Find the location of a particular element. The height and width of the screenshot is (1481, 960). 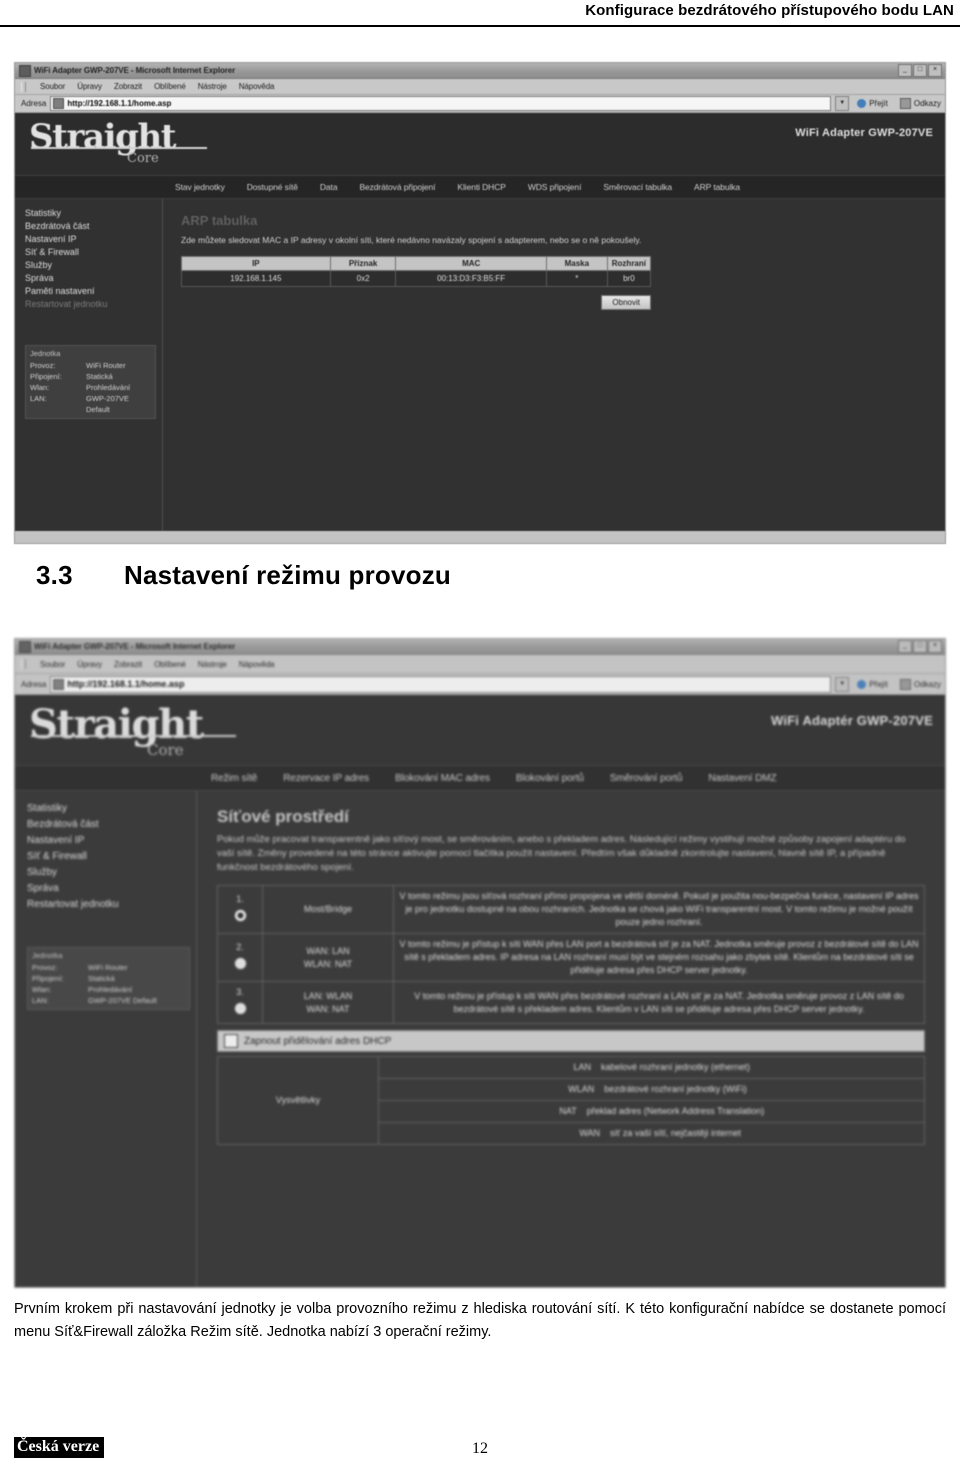

col-maska: Maska is located at coordinates (576, 263).